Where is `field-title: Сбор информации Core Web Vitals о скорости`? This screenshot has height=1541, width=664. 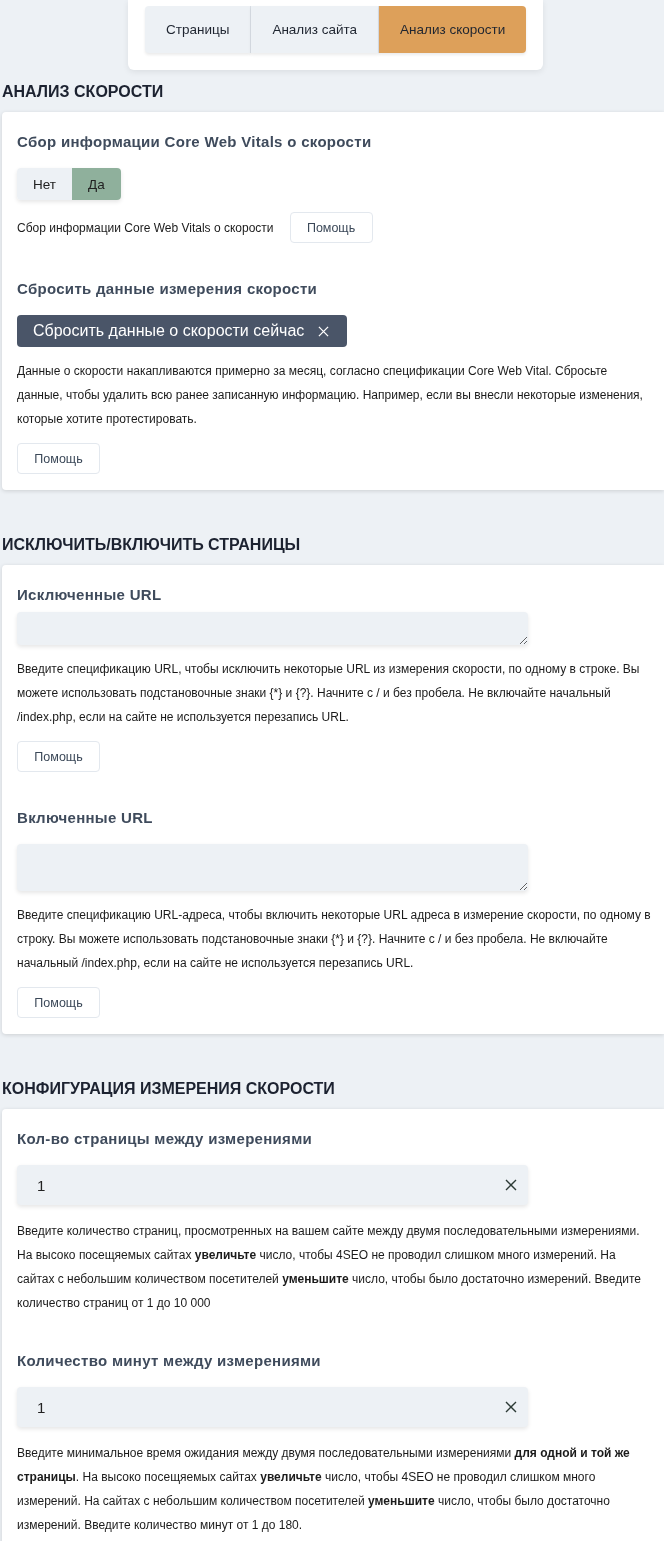
field-title: Сбор информации Core Web Vitals о скорости is located at coordinates (195, 142).